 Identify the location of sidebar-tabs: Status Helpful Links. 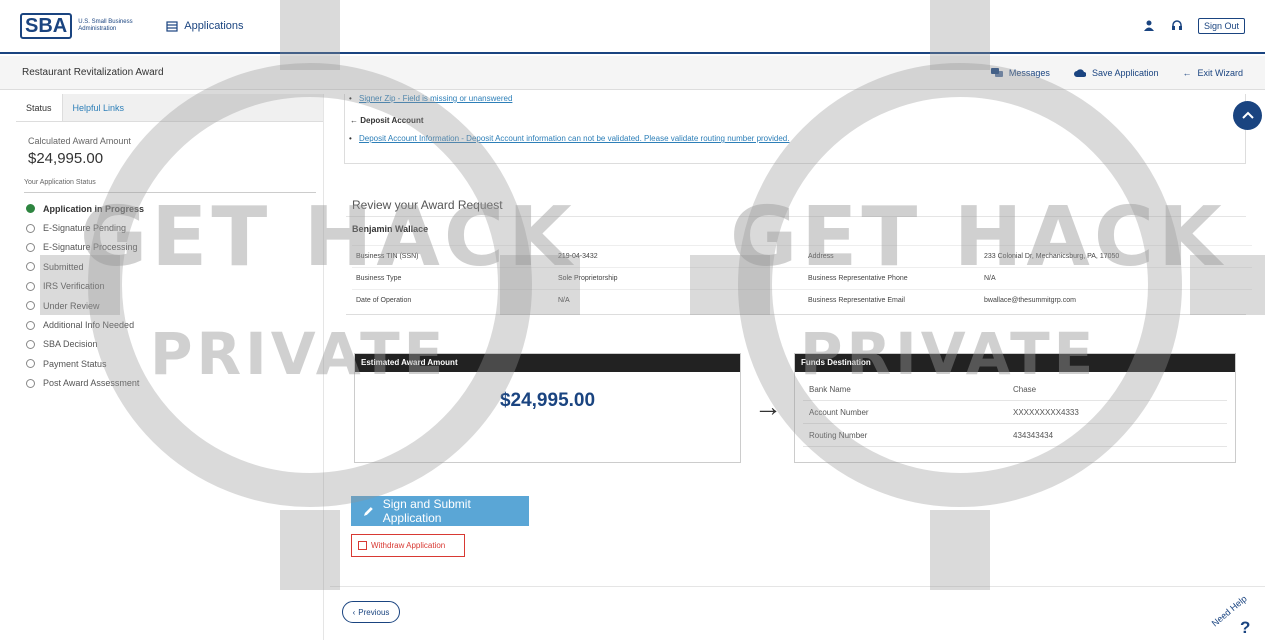
(169, 108).